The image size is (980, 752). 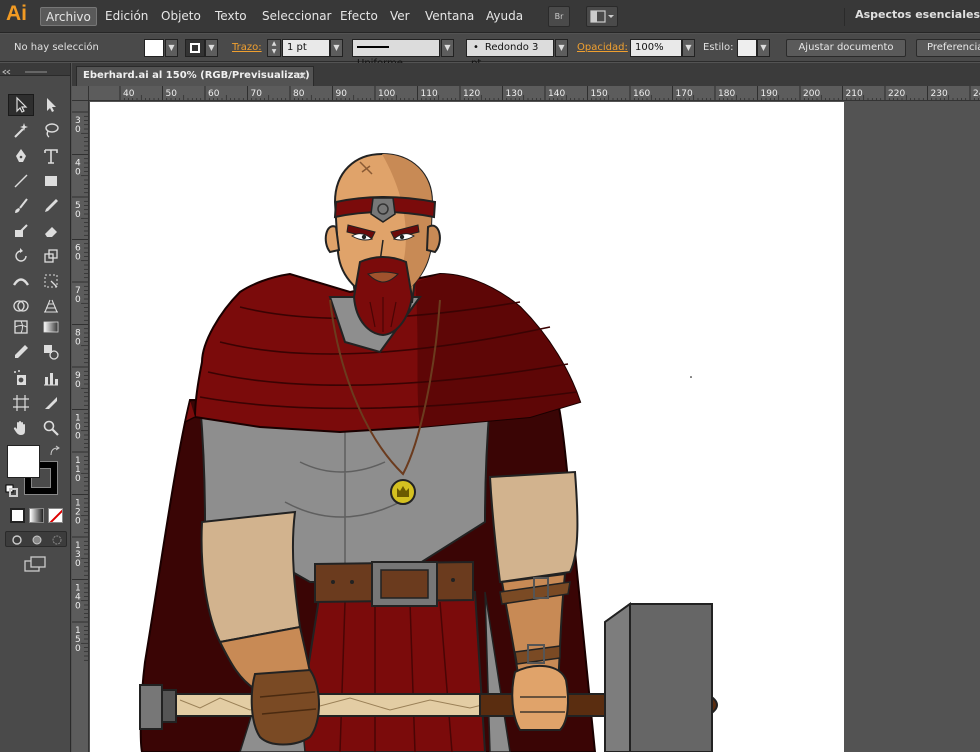 I want to click on profile-dropdown: ▼, so click(x=447, y=48).